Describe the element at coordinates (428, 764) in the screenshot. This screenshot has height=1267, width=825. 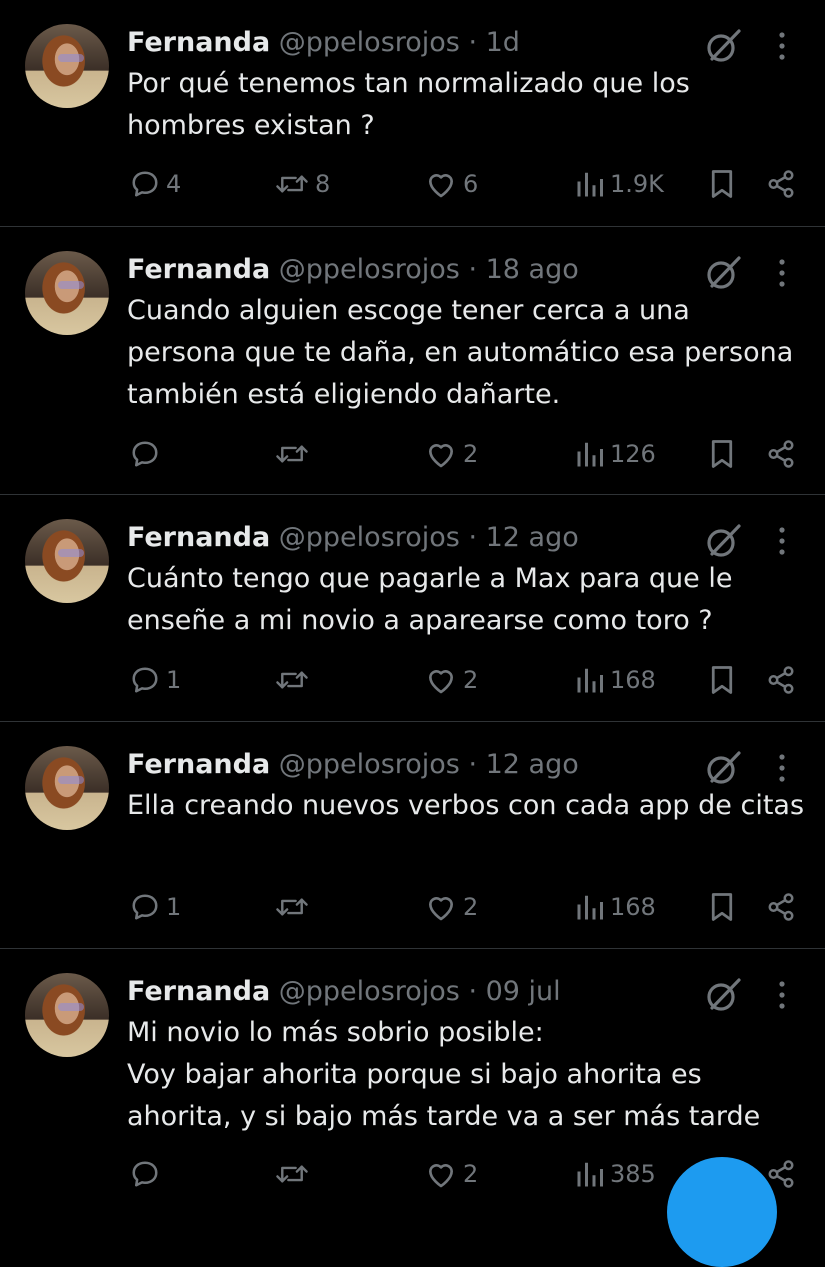
I see `author-handle-time: @ppelosrojos · 12 ago` at that location.